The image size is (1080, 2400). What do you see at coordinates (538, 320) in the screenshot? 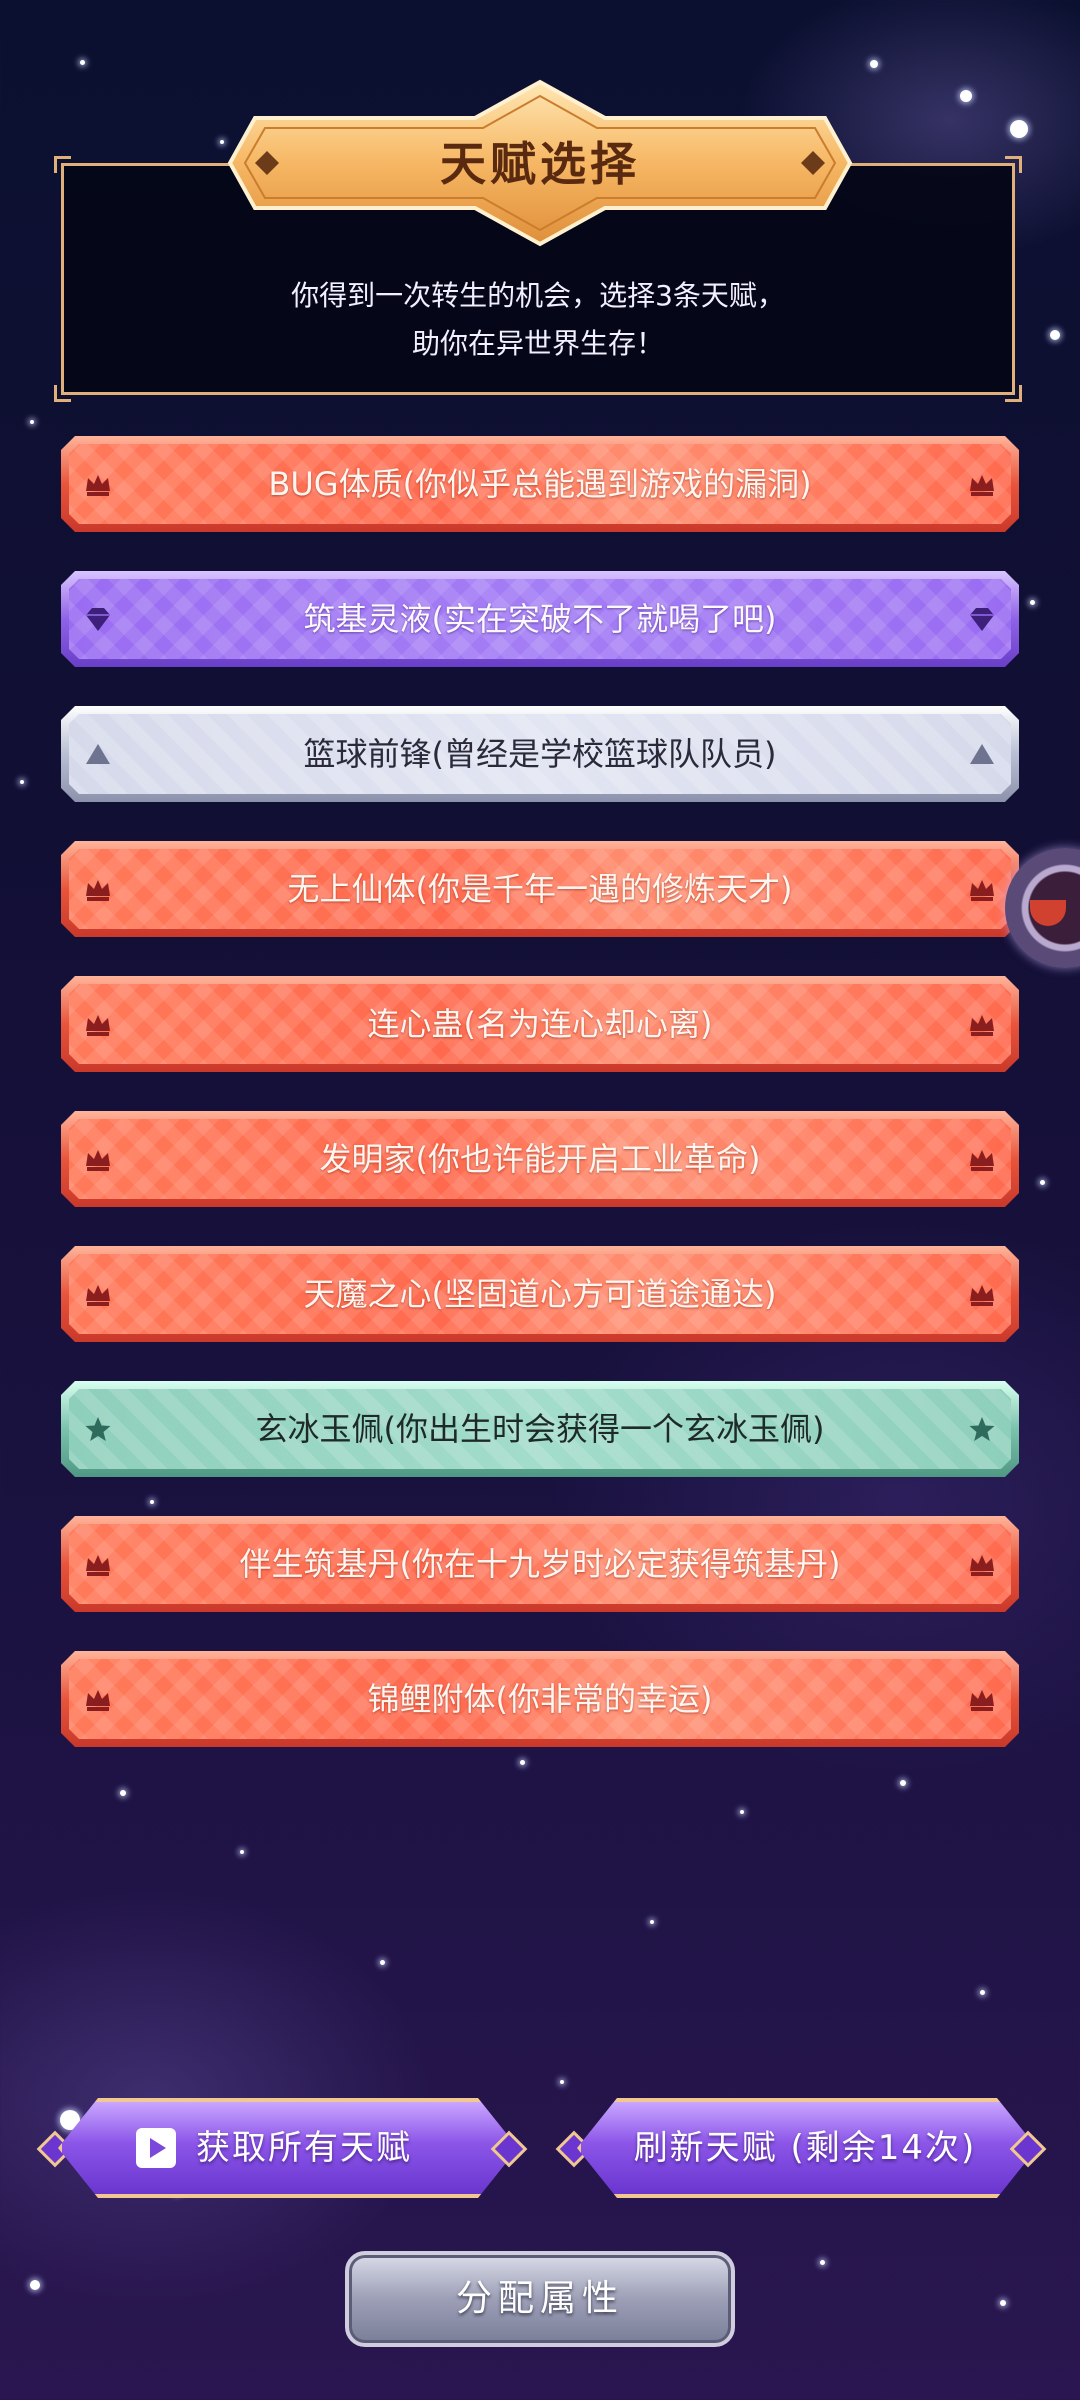
I see `intro-text: 你得到一次转生的机会，选择3条天赋， 助你在异世界生存！` at bounding box center [538, 320].